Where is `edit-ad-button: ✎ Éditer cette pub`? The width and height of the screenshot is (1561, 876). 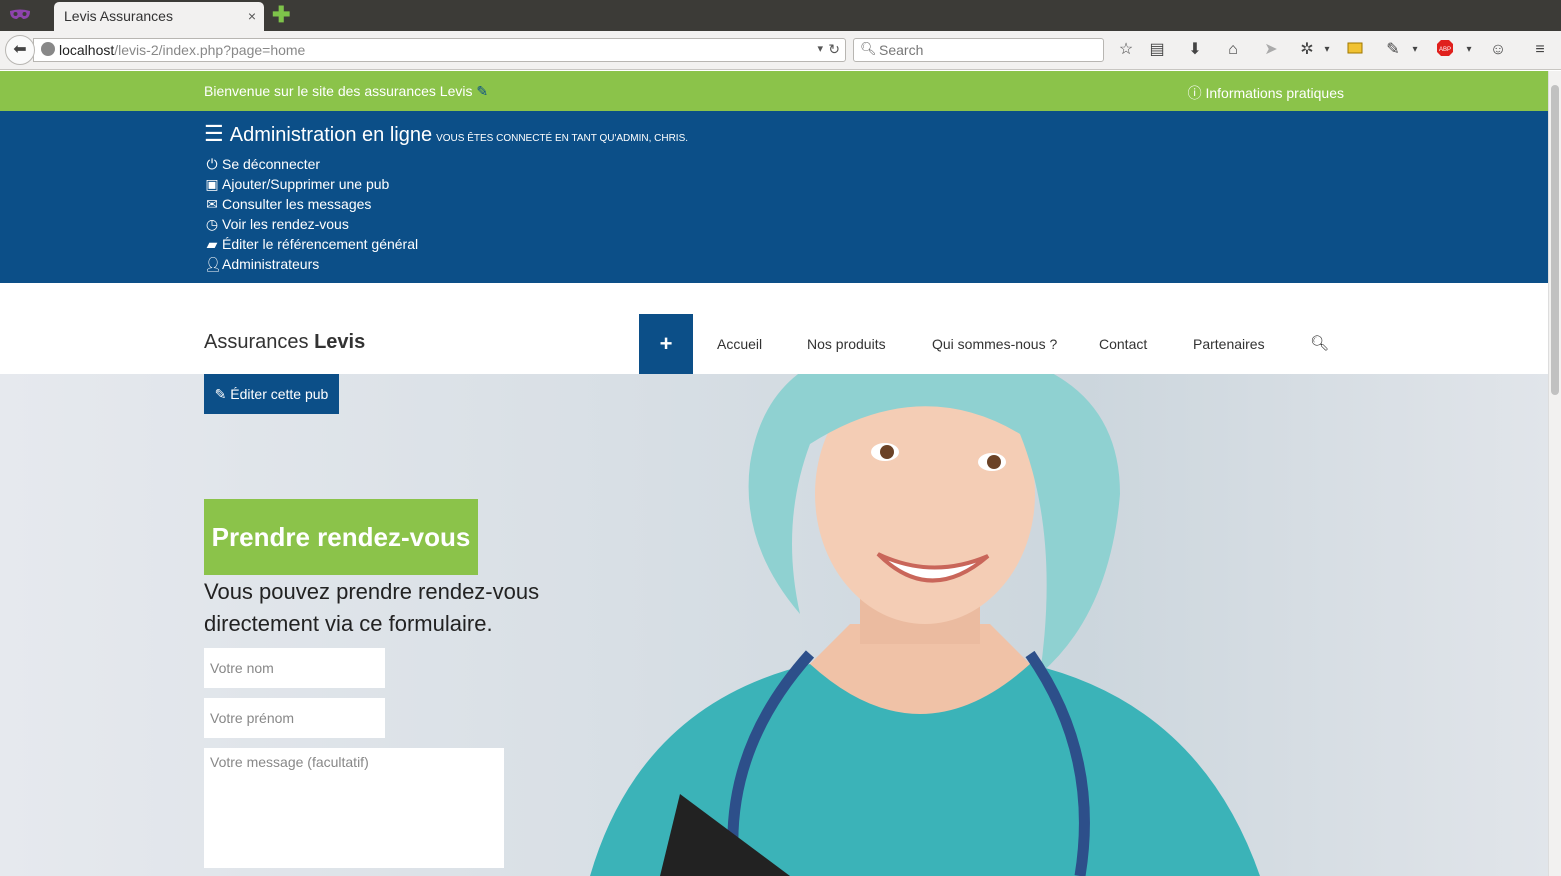
edit-ad-button: ✎ Éditer cette pub is located at coordinates (271, 394).